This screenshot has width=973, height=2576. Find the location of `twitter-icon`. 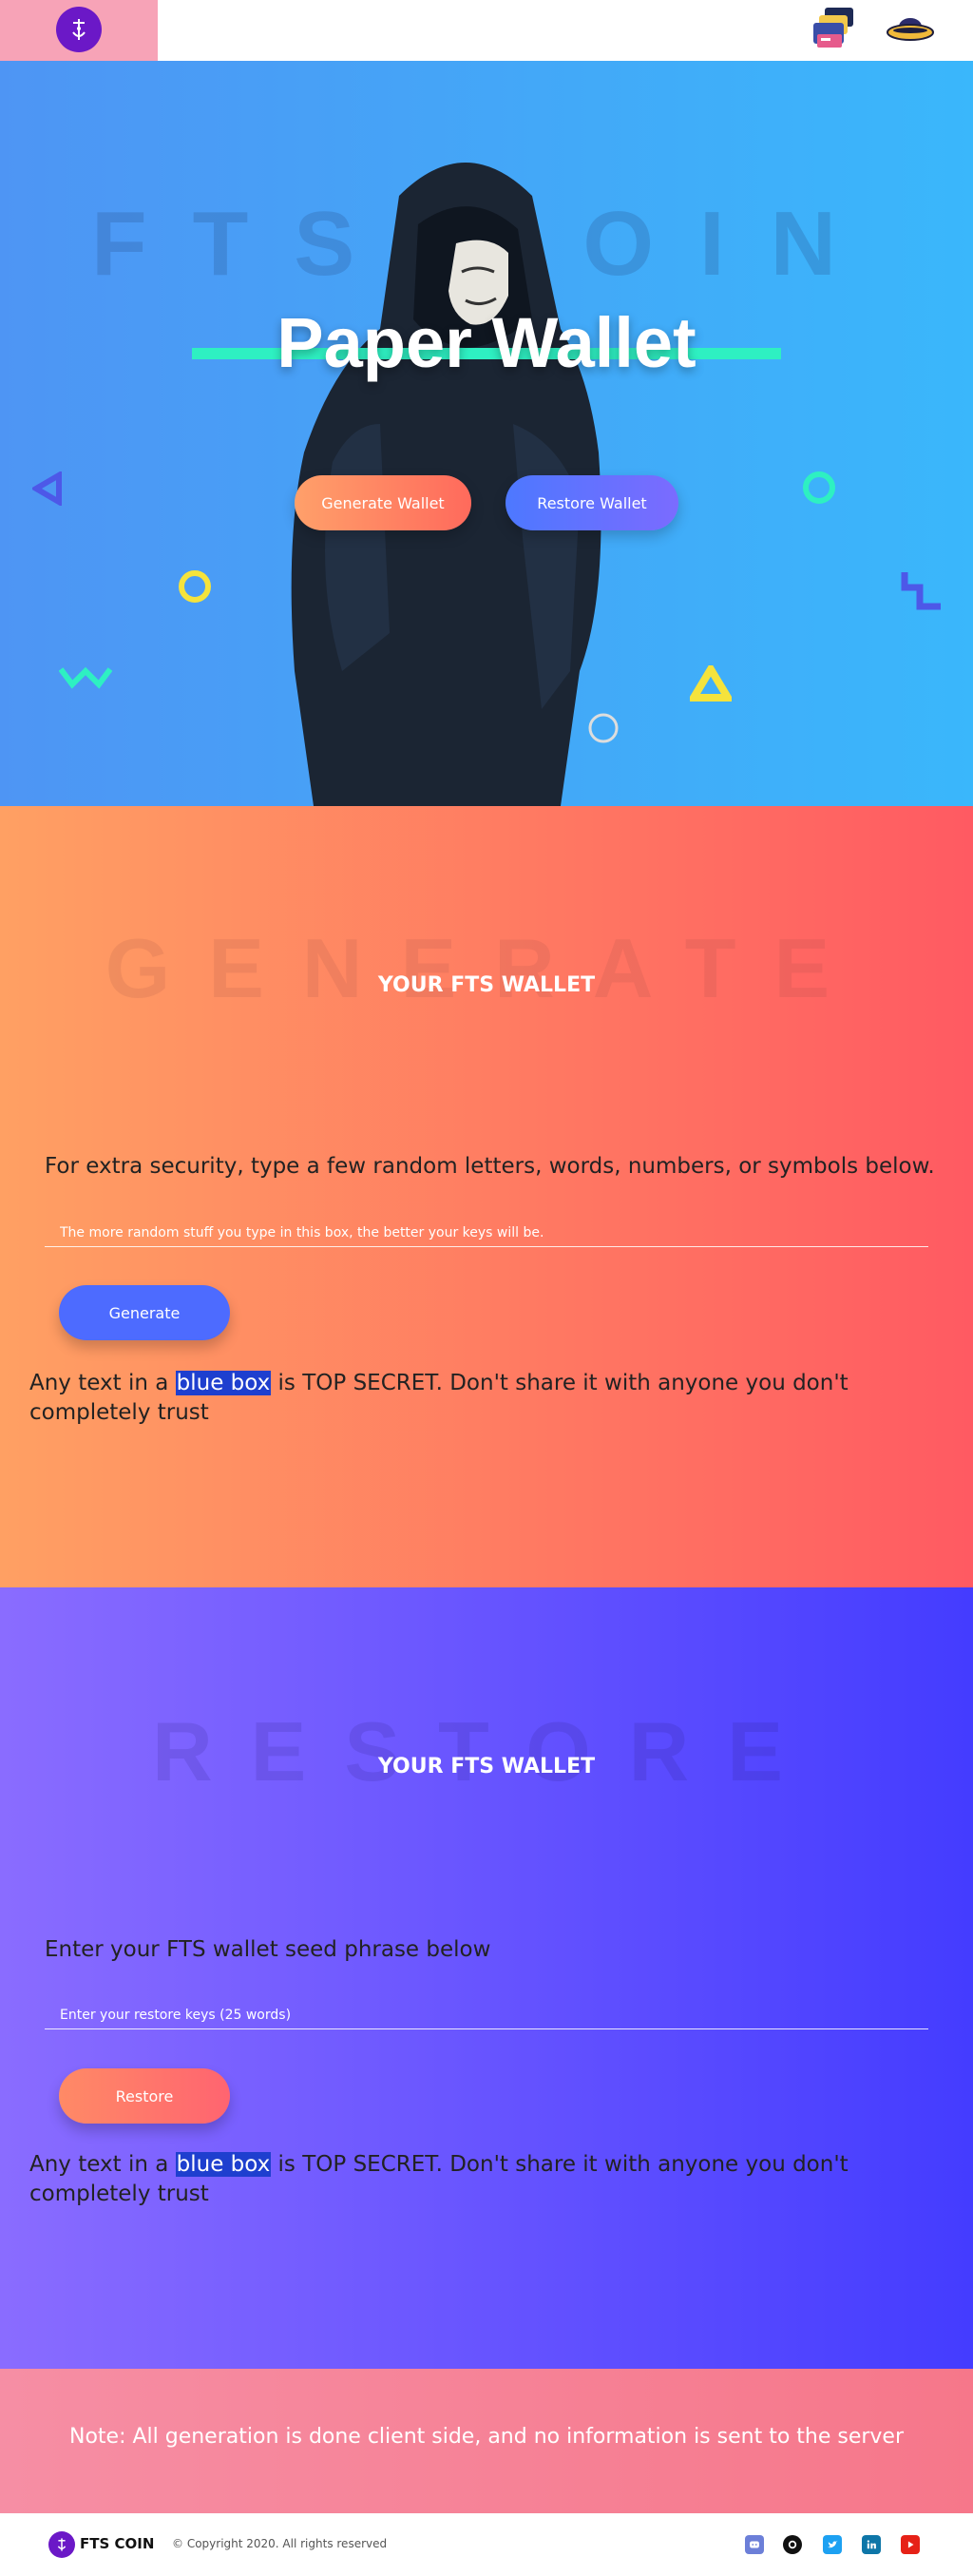

twitter-icon is located at coordinates (832, 2544).